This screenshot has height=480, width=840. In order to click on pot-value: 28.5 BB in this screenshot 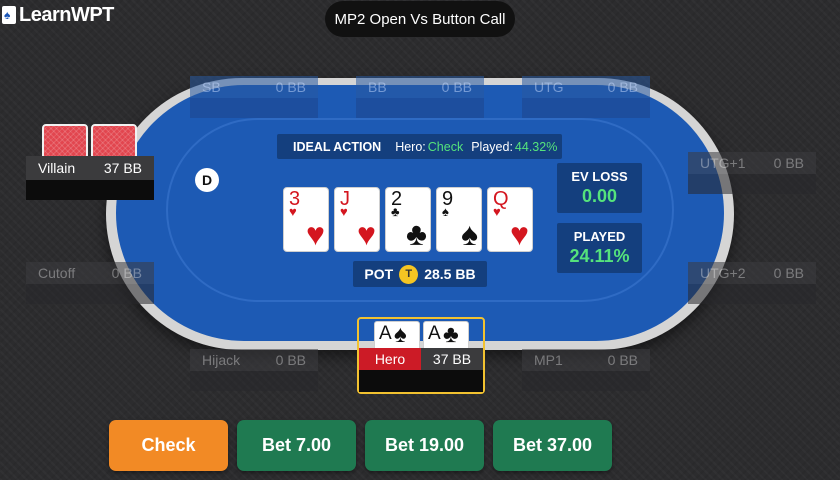, I will do `click(450, 274)`.